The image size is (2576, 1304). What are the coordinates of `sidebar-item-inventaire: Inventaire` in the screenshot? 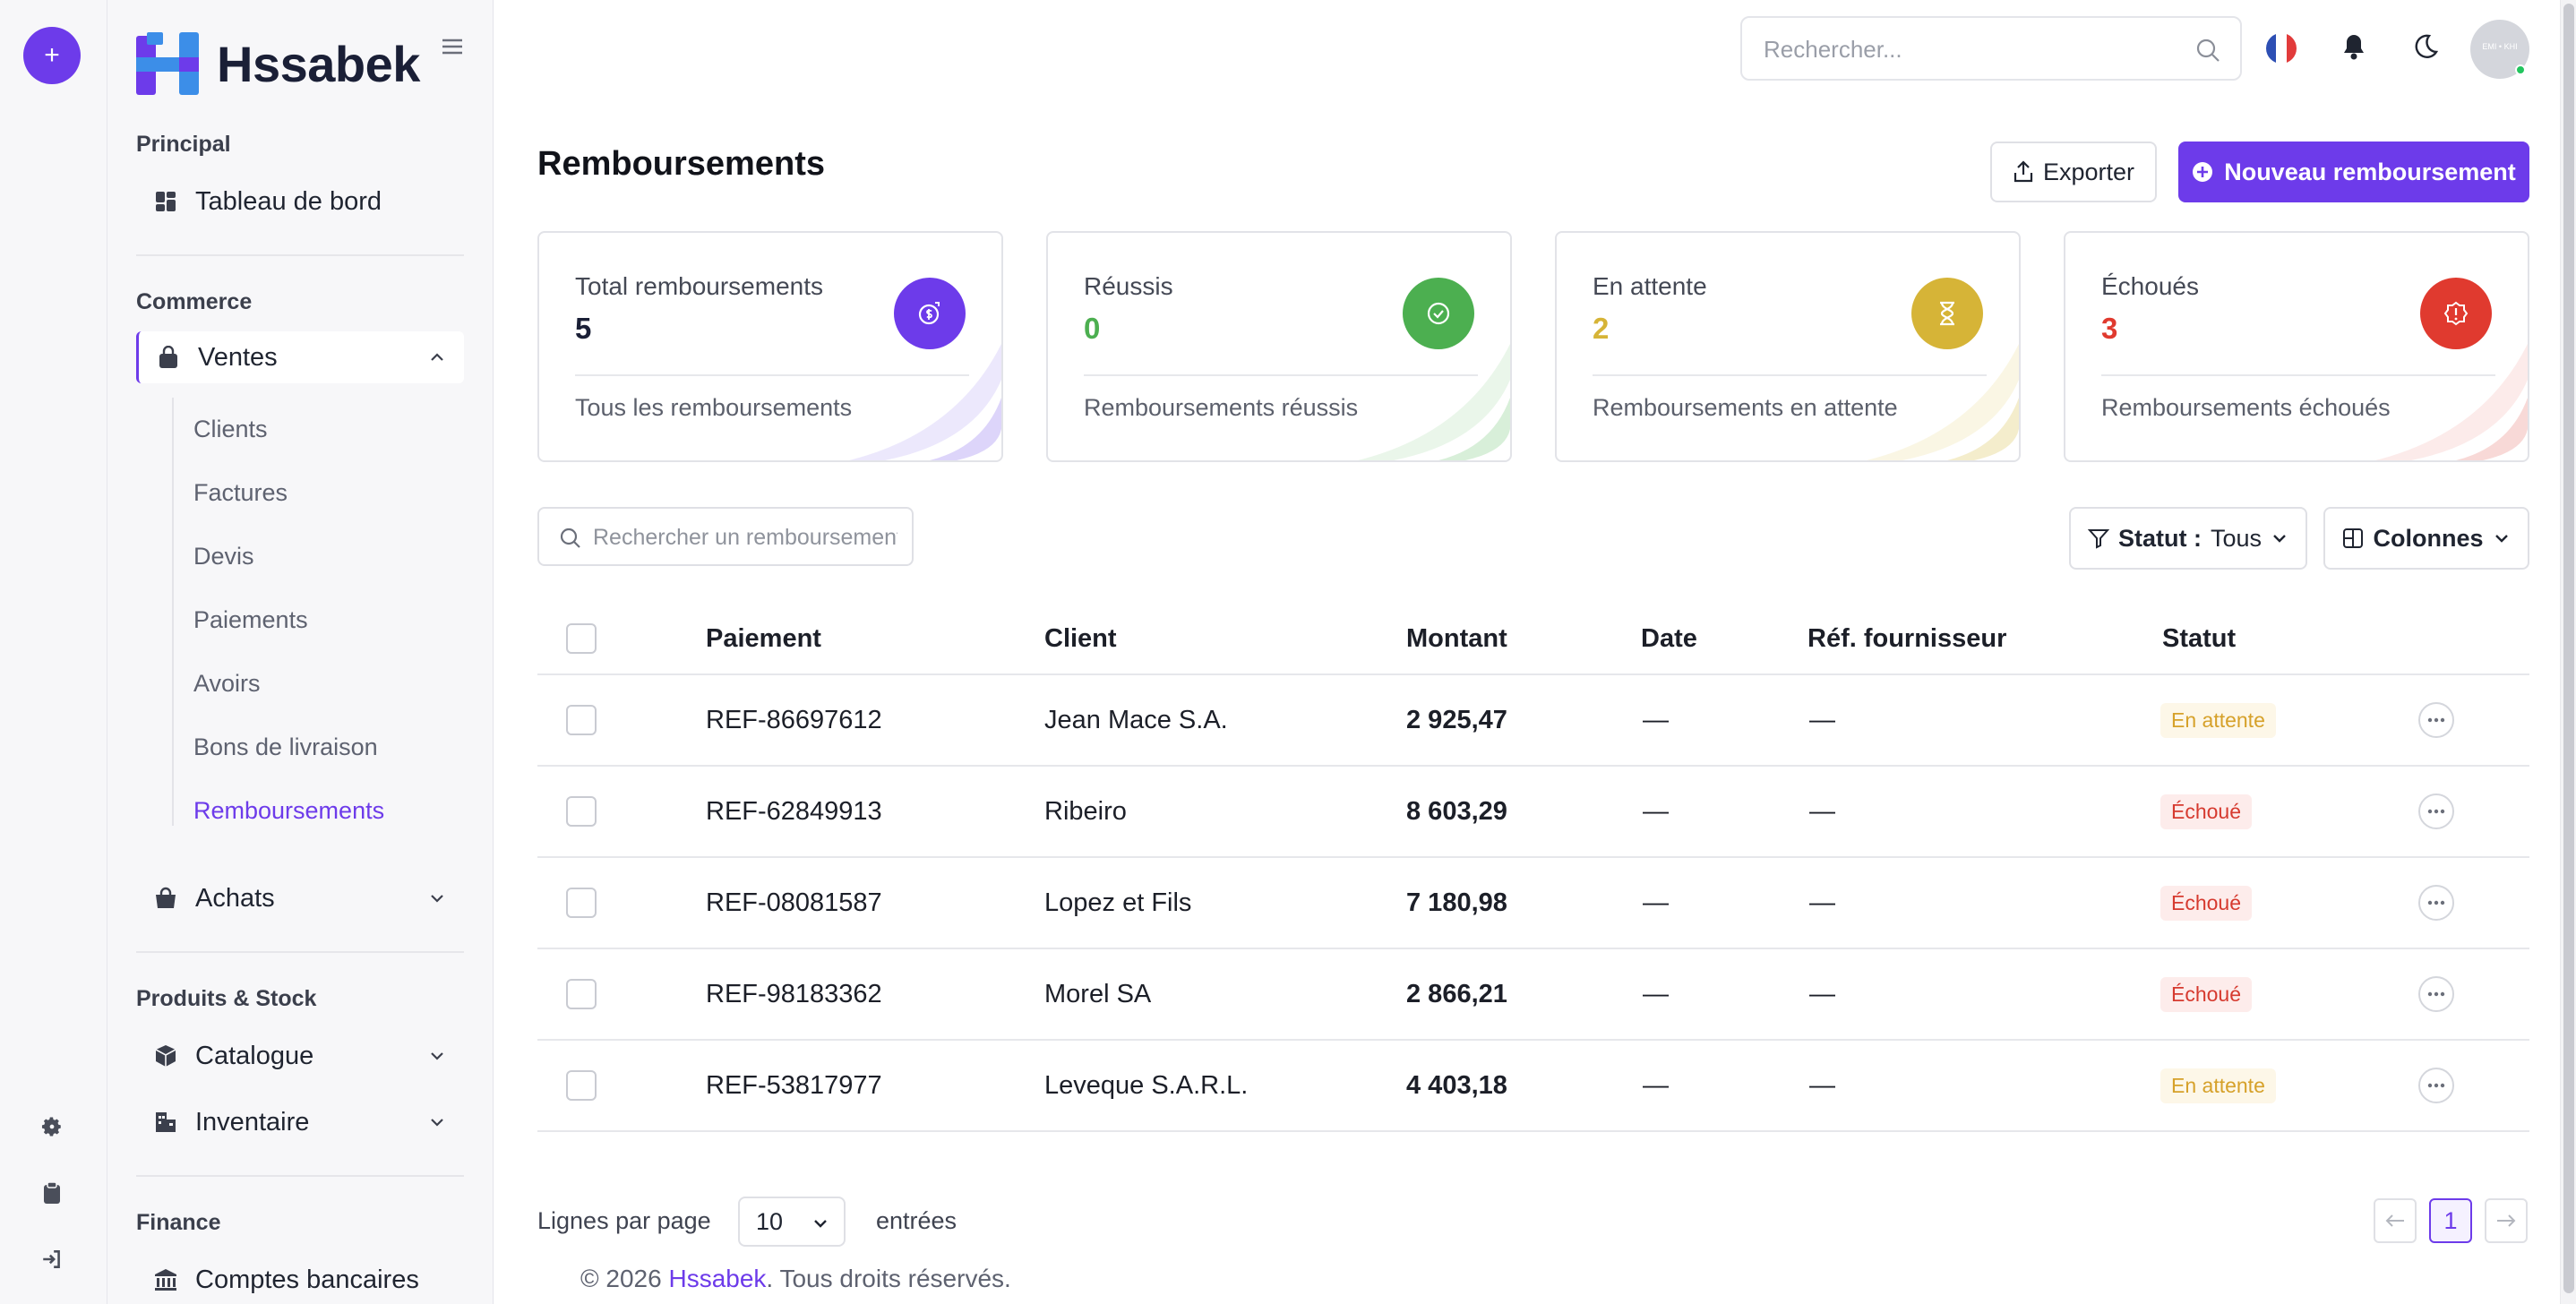 It's located at (300, 1122).